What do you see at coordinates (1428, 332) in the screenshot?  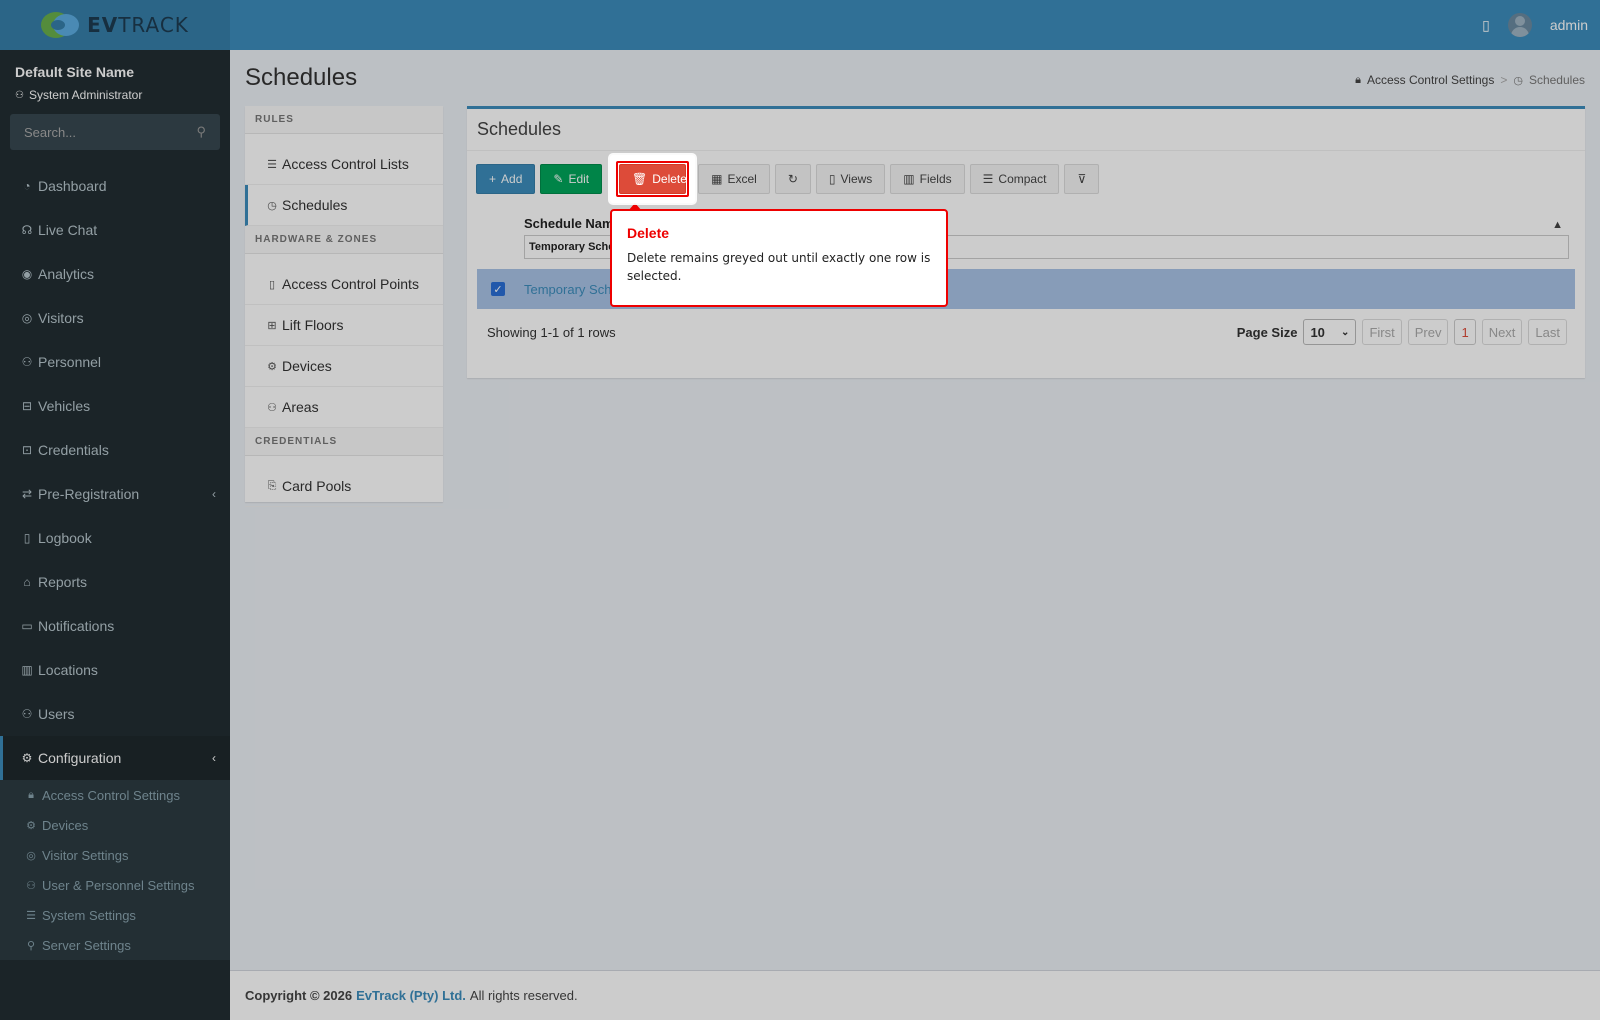 I see `pager-prev-button: Prev` at bounding box center [1428, 332].